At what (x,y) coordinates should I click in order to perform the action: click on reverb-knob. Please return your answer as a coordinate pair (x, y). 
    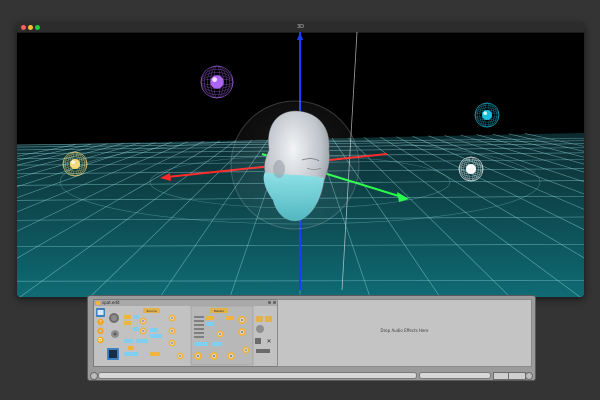
    Looking at the image, I should click on (172, 343).